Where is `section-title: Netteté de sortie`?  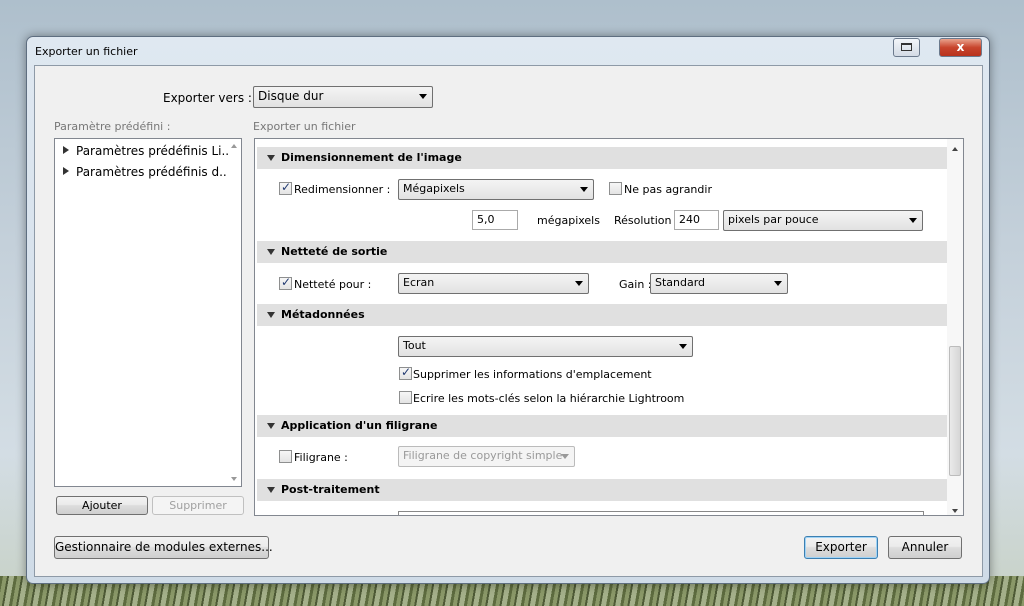
section-title: Netteté de sortie is located at coordinates (334, 251).